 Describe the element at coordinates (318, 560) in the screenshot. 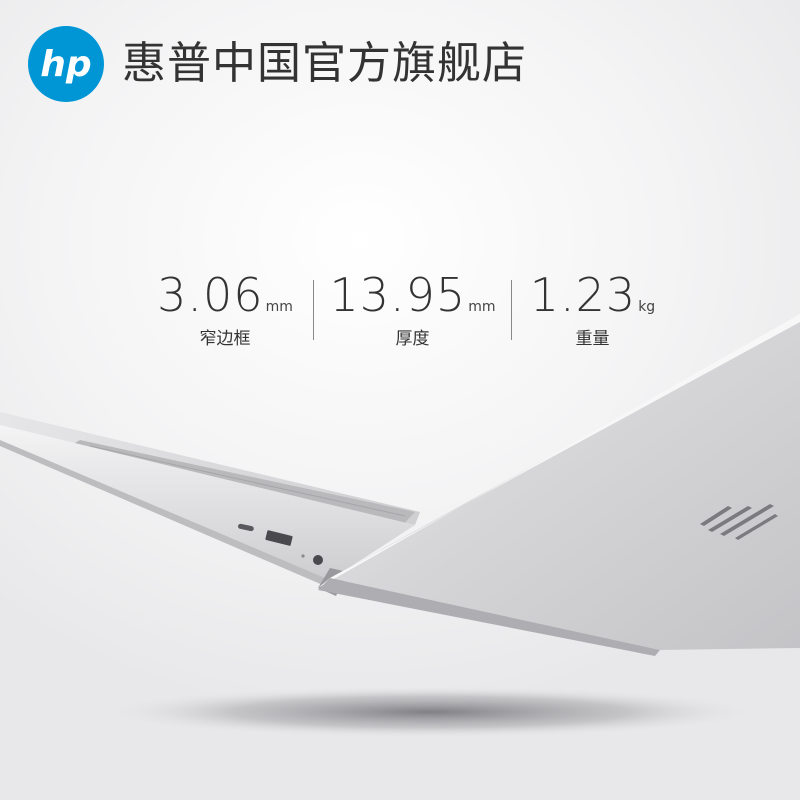

I see `audio-jack` at that location.